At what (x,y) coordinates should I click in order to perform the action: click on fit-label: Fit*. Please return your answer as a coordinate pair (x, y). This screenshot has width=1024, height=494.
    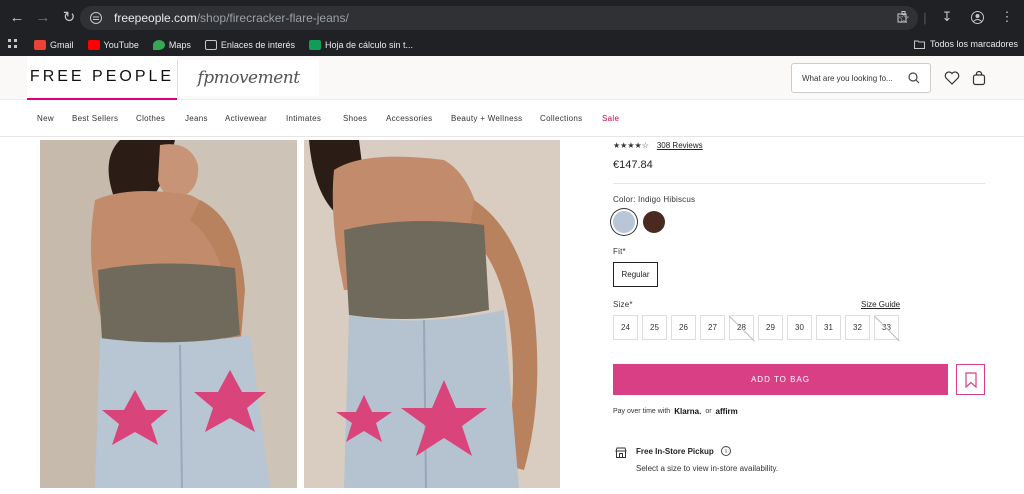
    Looking at the image, I should click on (619, 251).